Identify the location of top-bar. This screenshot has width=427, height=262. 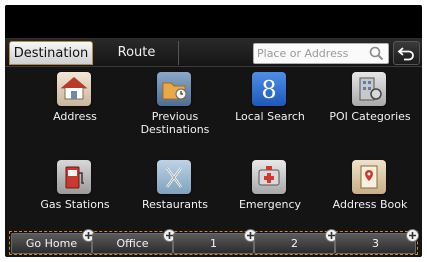
(213, 21).